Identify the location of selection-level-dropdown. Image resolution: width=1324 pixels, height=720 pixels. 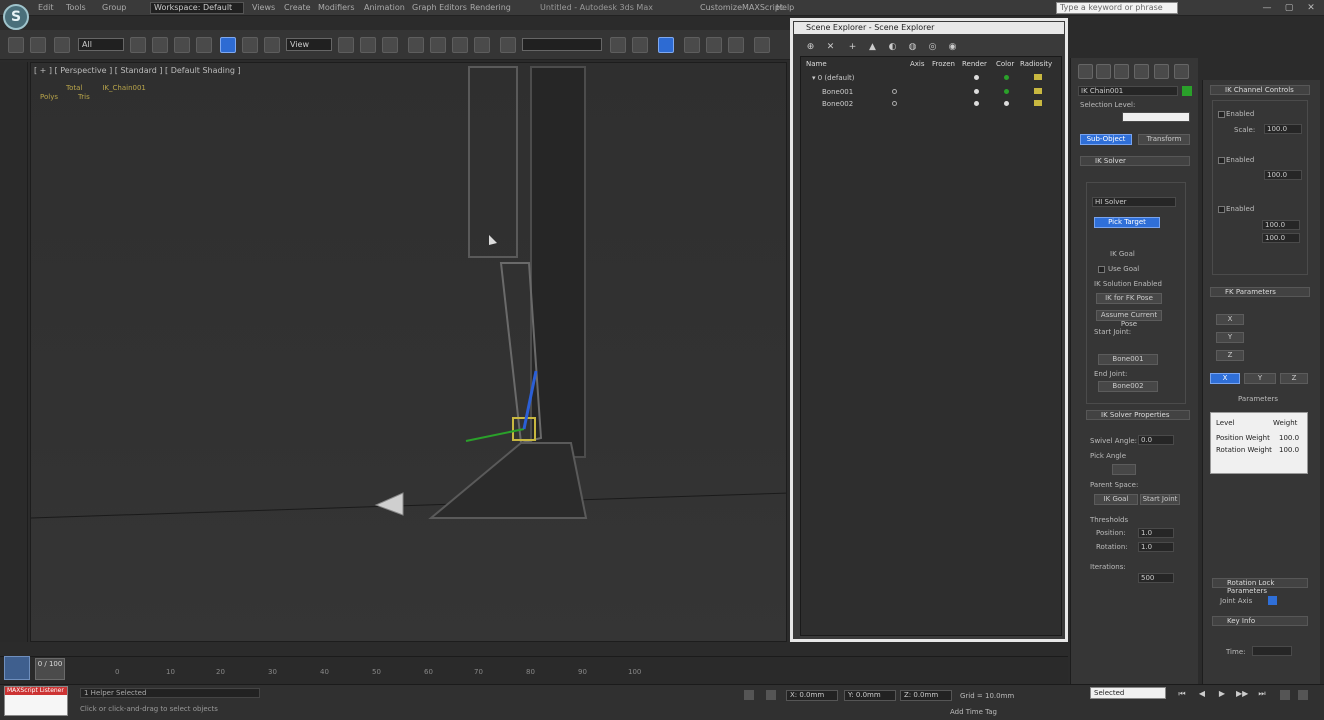
(1156, 117).